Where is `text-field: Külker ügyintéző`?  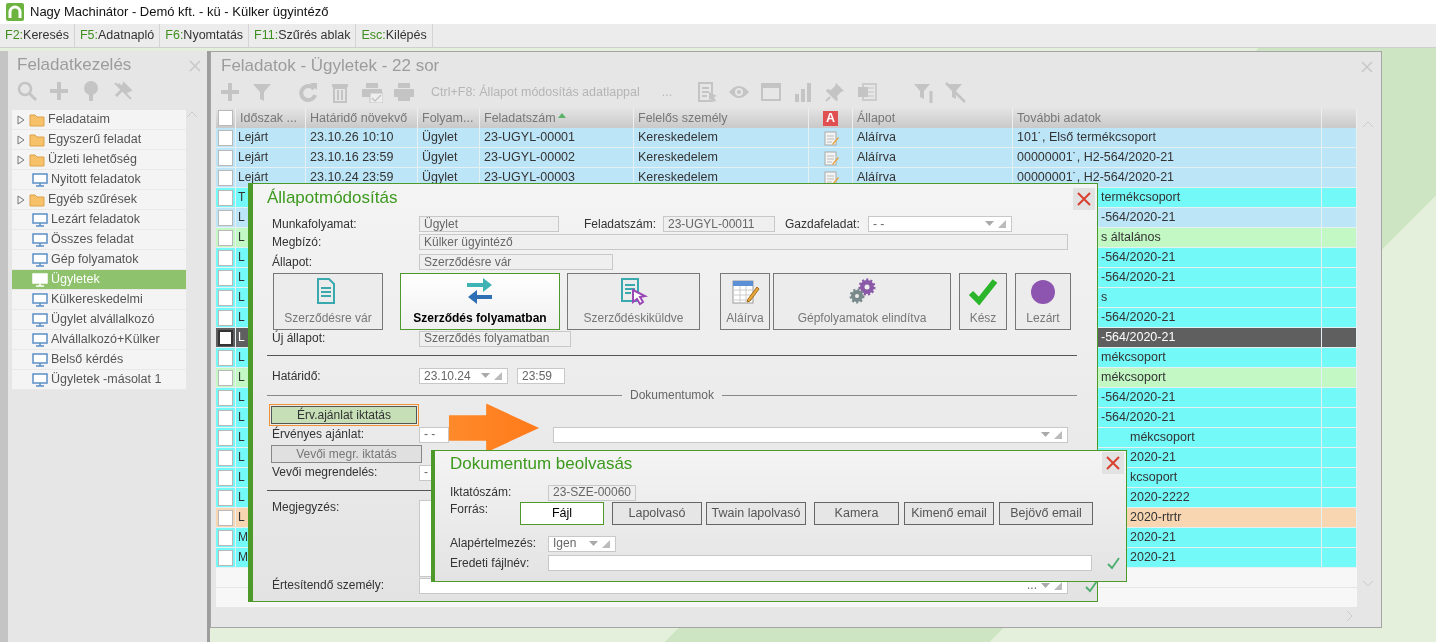
text-field: Külker ügyintéző is located at coordinates (743, 242).